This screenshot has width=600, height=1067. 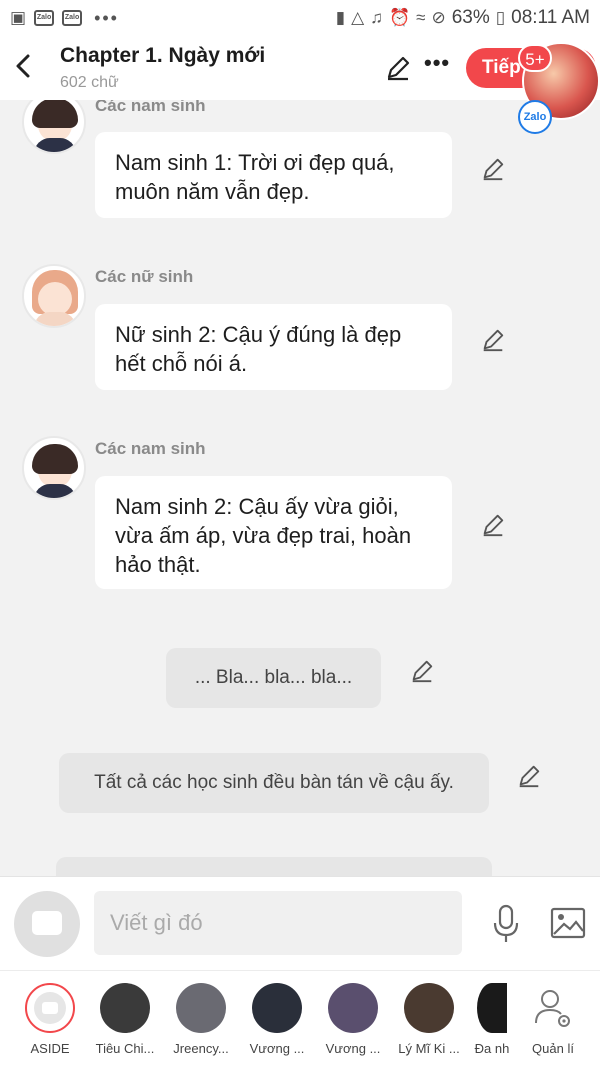 I want to click on character-name: Đa nh, so click(x=492, y=1048).